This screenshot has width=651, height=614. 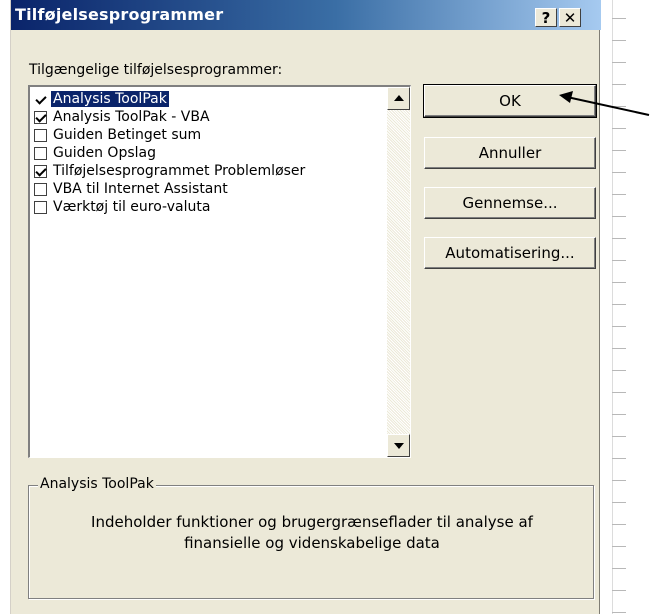 What do you see at coordinates (398, 98) in the screenshot?
I see `scroll-up-arrow-icon` at bounding box center [398, 98].